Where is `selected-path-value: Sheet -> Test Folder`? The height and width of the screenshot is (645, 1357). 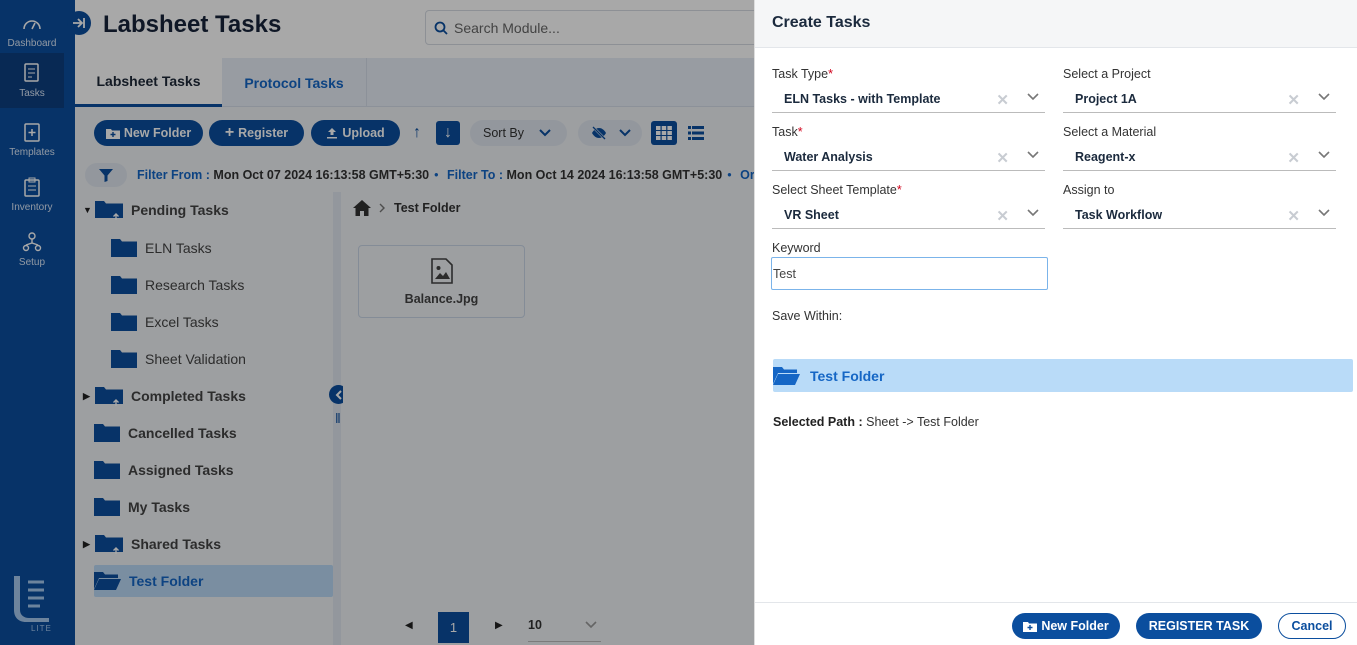 selected-path-value: Sheet -> Test Folder is located at coordinates (922, 422).